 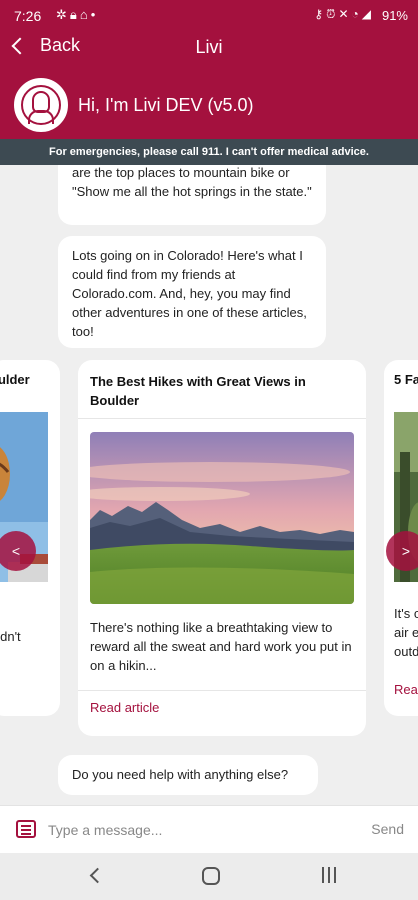 What do you see at coordinates (166, 104) in the screenshot?
I see `bot-name: Hi, I'm Livi DEV (v5.0)` at bounding box center [166, 104].